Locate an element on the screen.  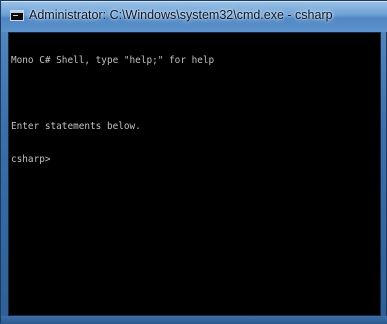
console-line: Mono C# Shell, type "help;" for help is located at coordinates (113, 60).